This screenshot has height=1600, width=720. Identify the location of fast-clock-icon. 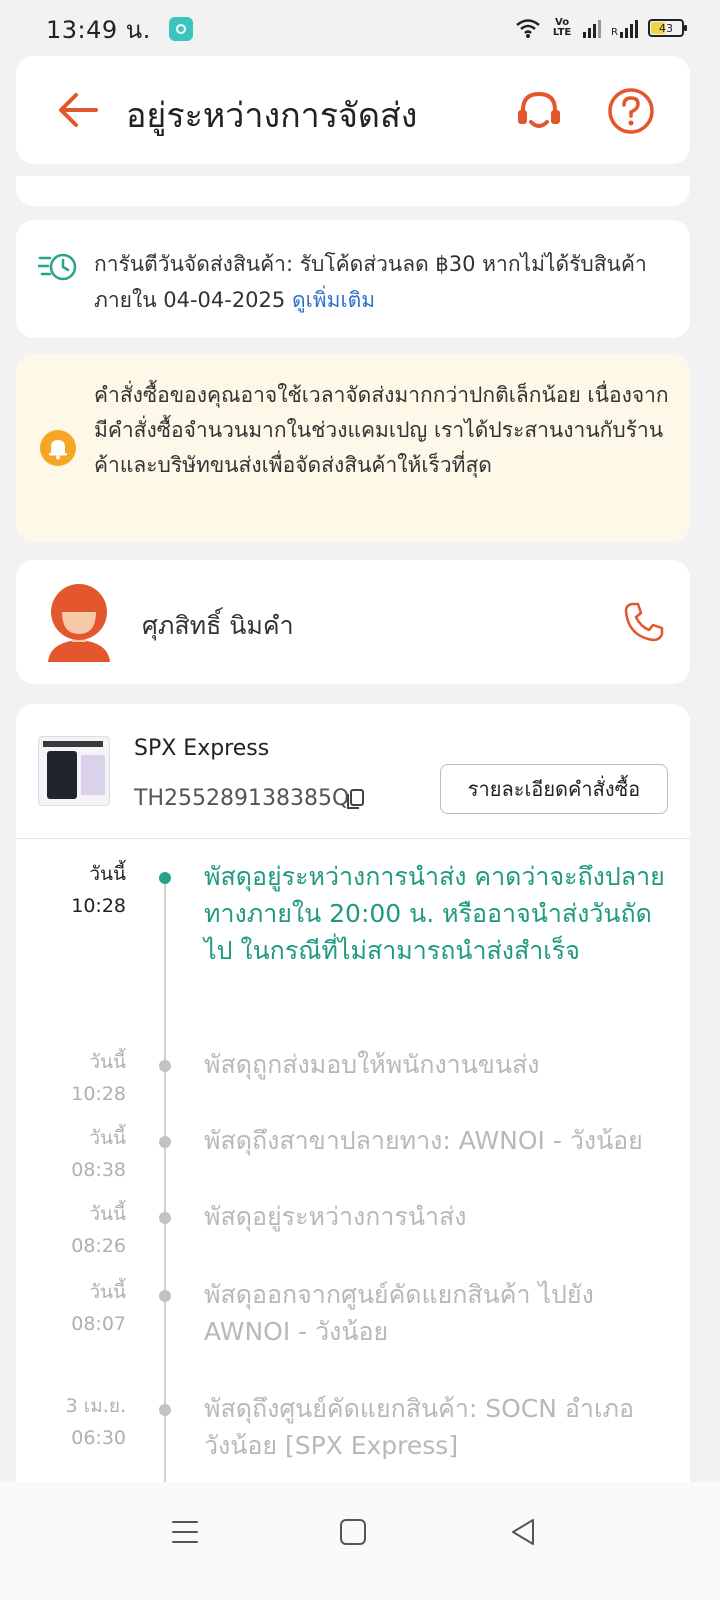
(57, 267).